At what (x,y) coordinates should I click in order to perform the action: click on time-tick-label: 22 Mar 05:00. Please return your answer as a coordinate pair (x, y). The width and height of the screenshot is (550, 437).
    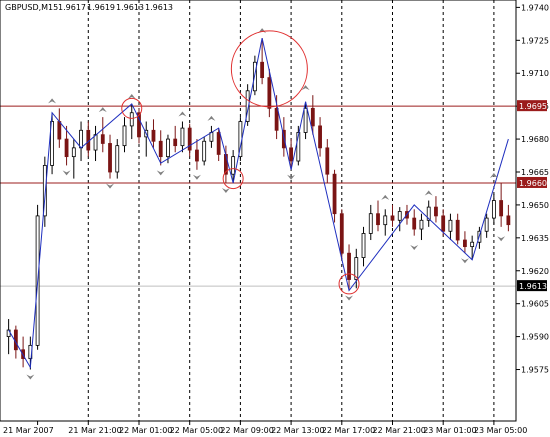
    Looking at the image, I should click on (196, 430).